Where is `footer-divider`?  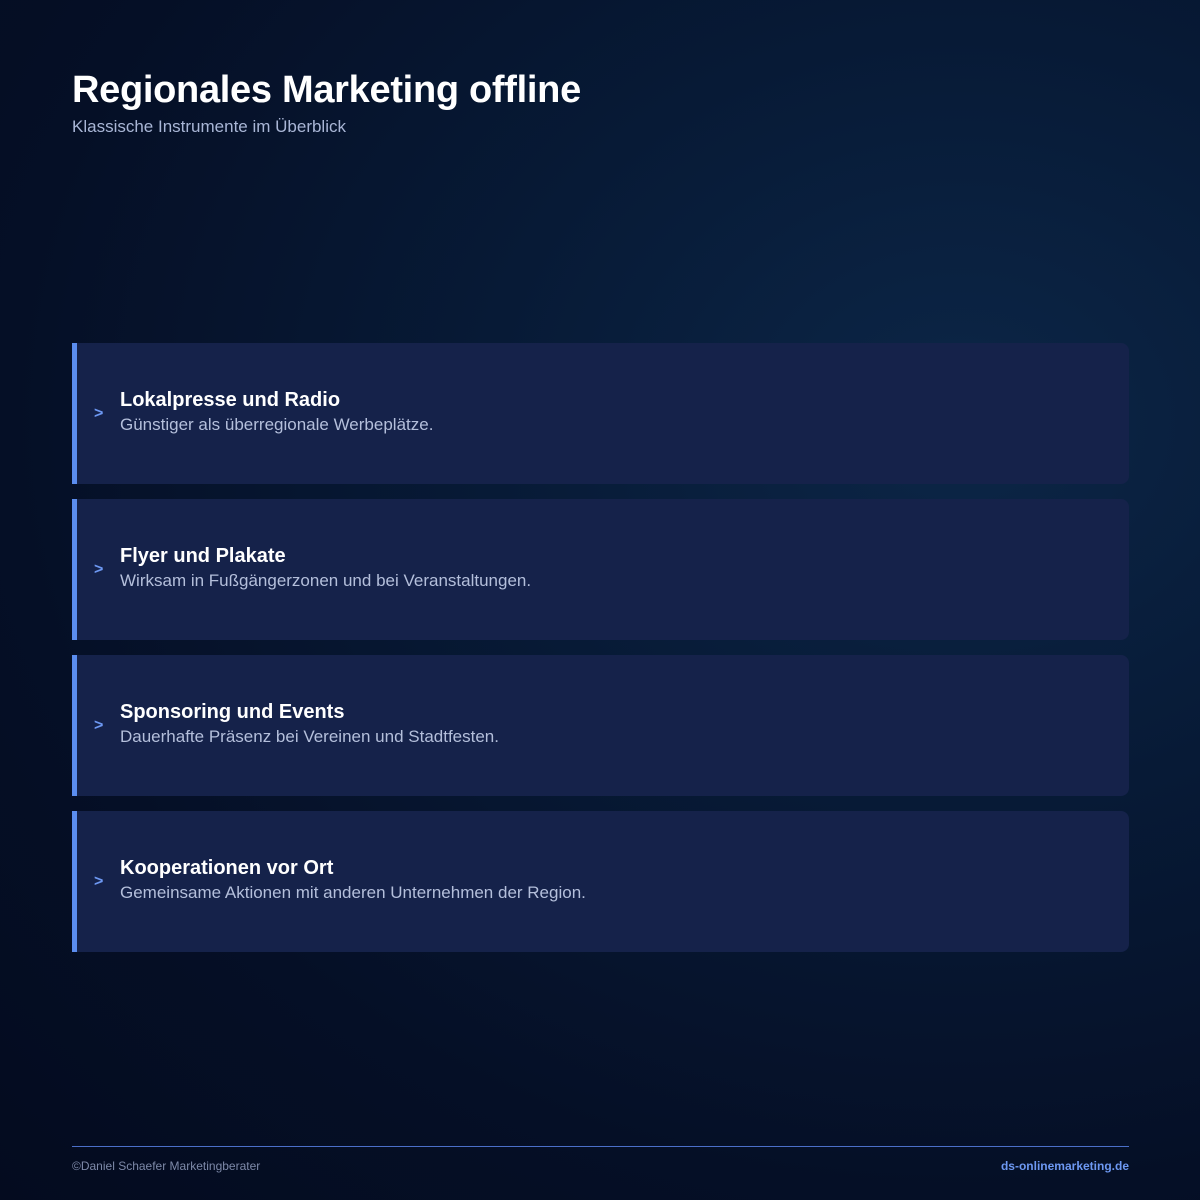
footer-divider is located at coordinates (600, 1146).